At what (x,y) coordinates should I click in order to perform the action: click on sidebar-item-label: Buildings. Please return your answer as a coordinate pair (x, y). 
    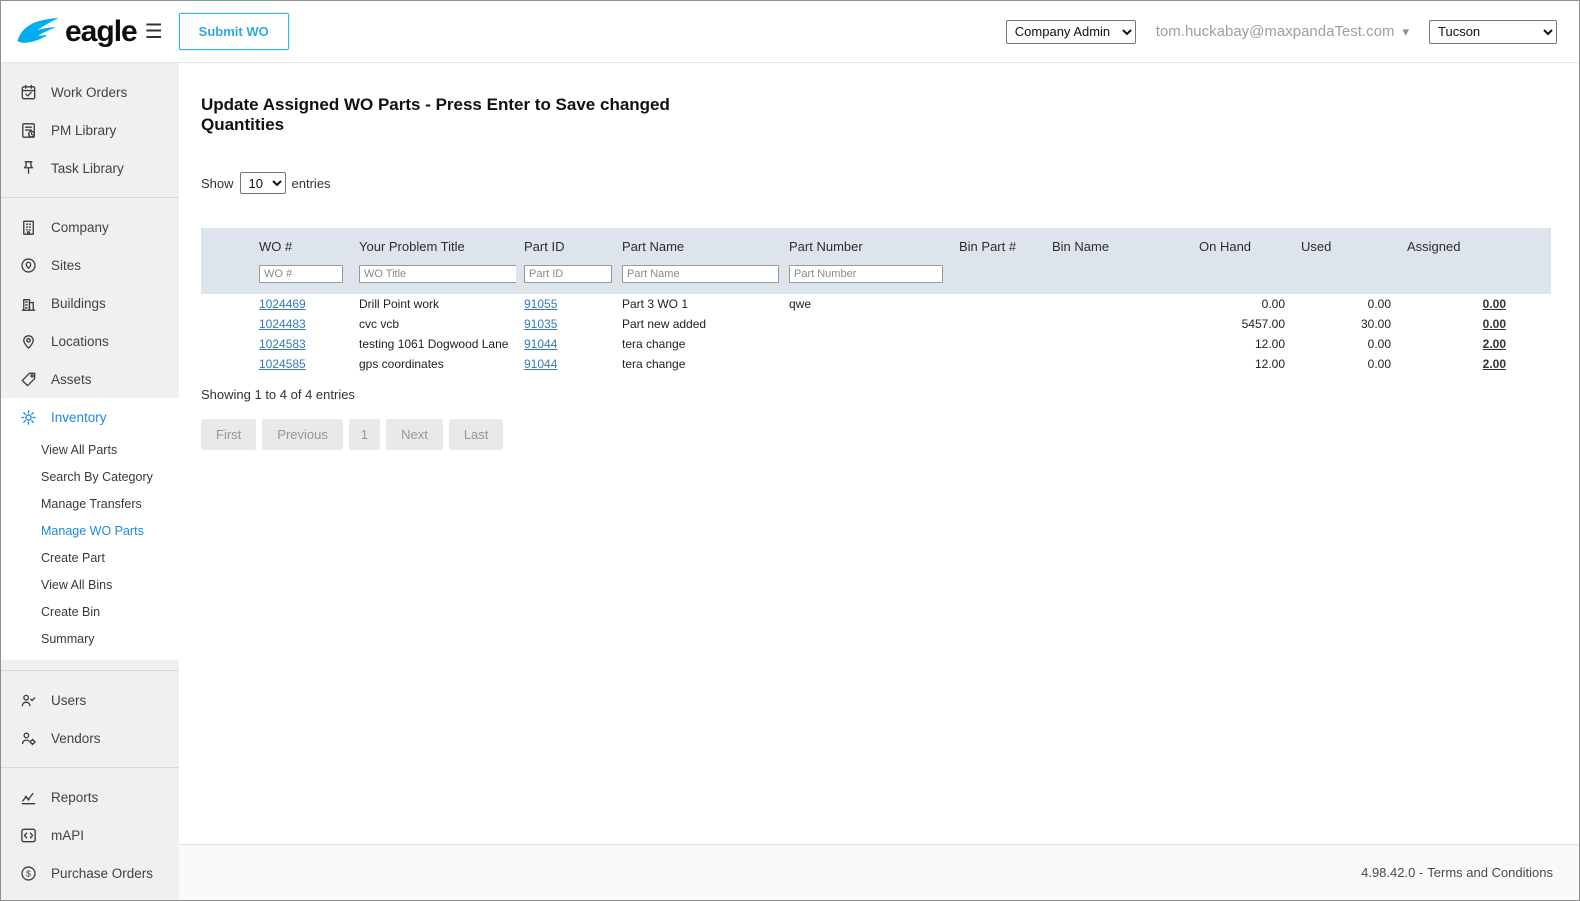
    Looking at the image, I should click on (78, 303).